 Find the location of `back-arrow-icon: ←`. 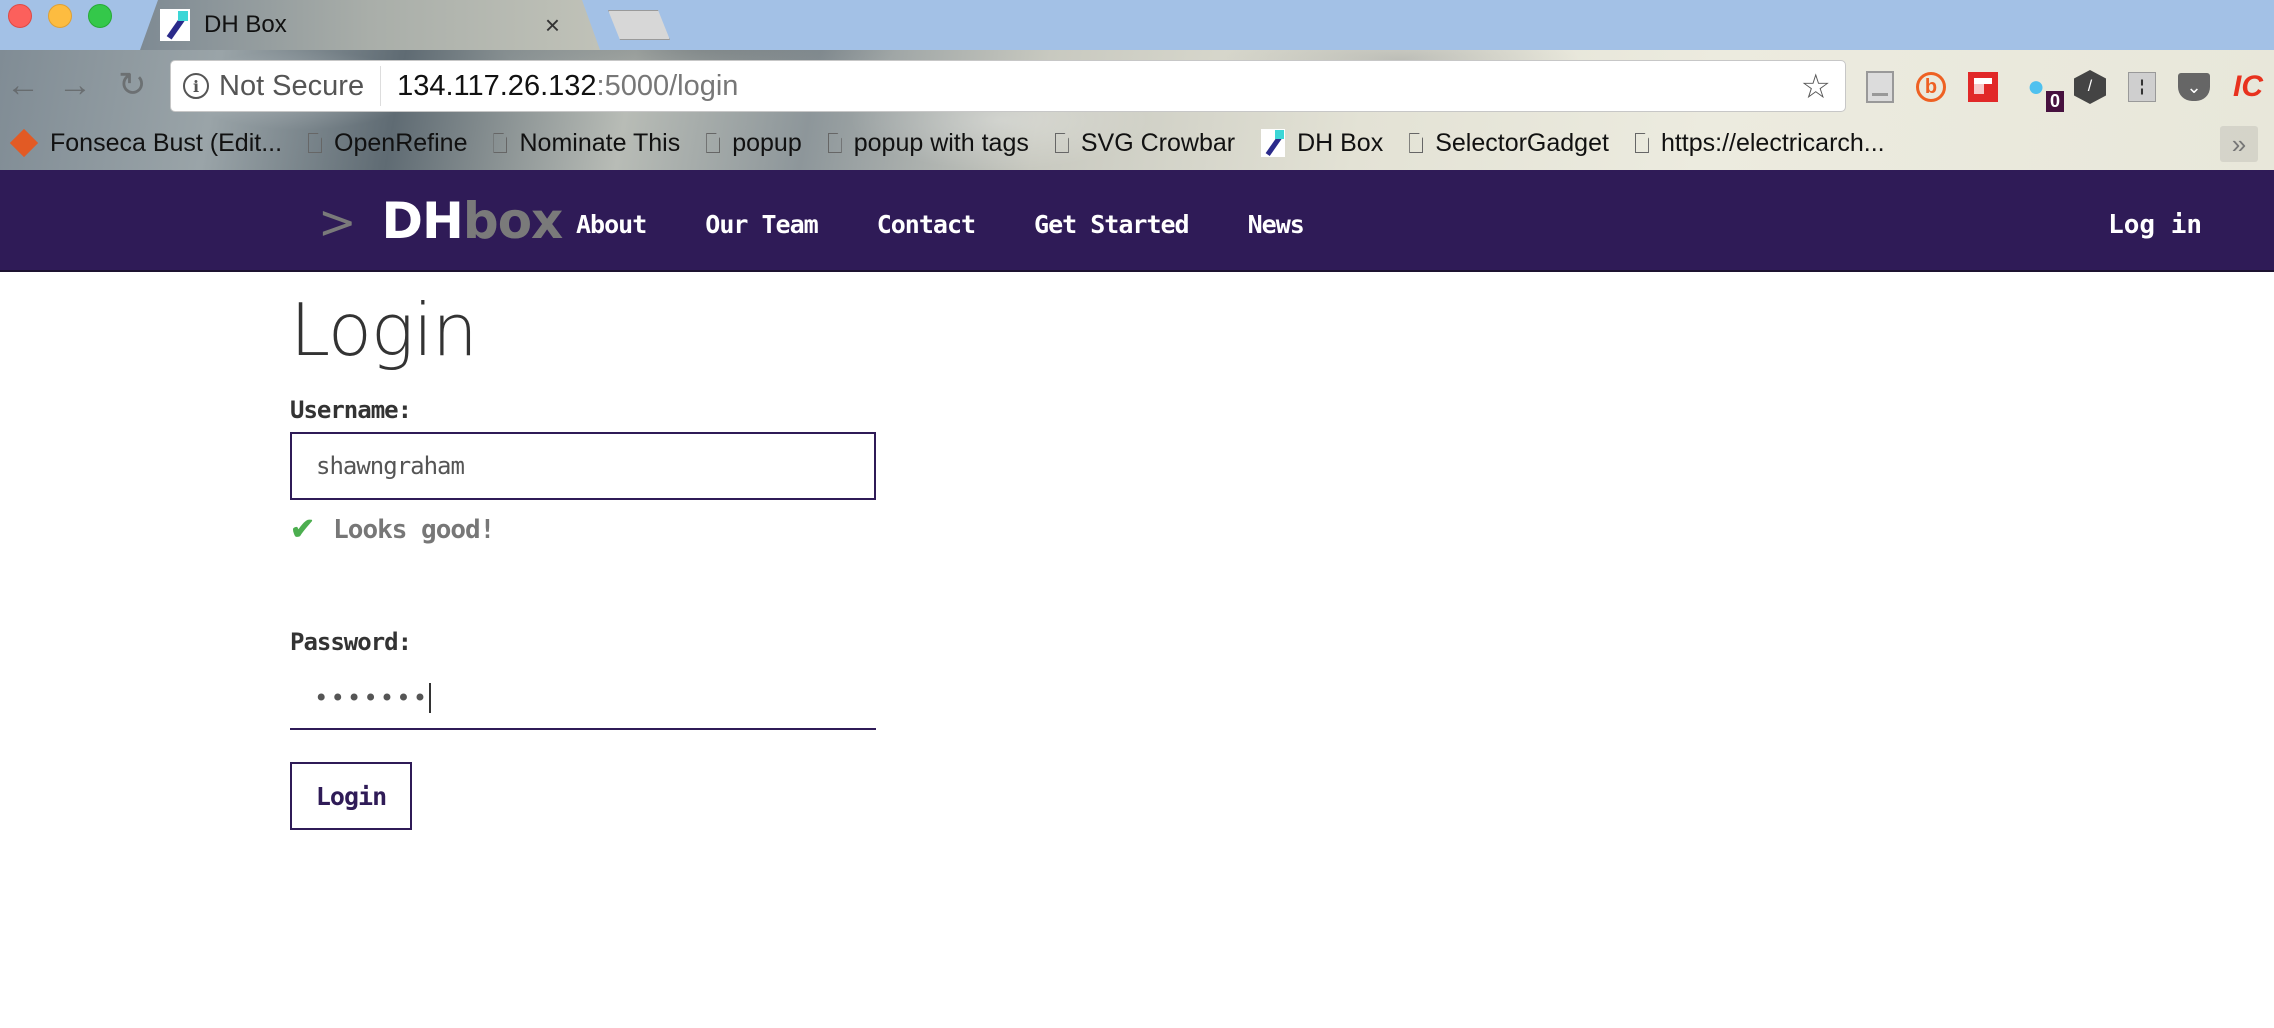

back-arrow-icon: ← is located at coordinates (23, 85).